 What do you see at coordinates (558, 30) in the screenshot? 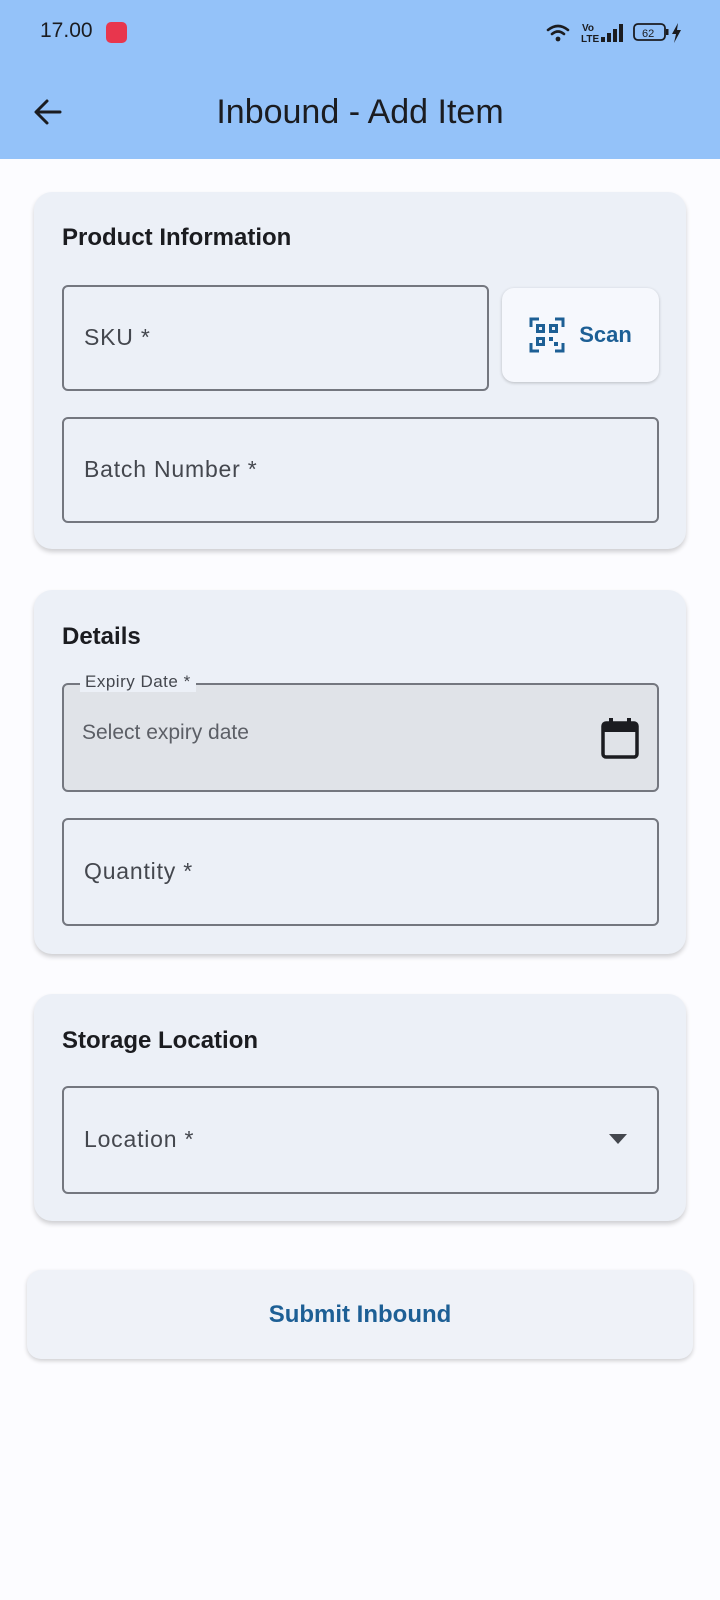
I see `wifi-icon` at bounding box center [558, 30].